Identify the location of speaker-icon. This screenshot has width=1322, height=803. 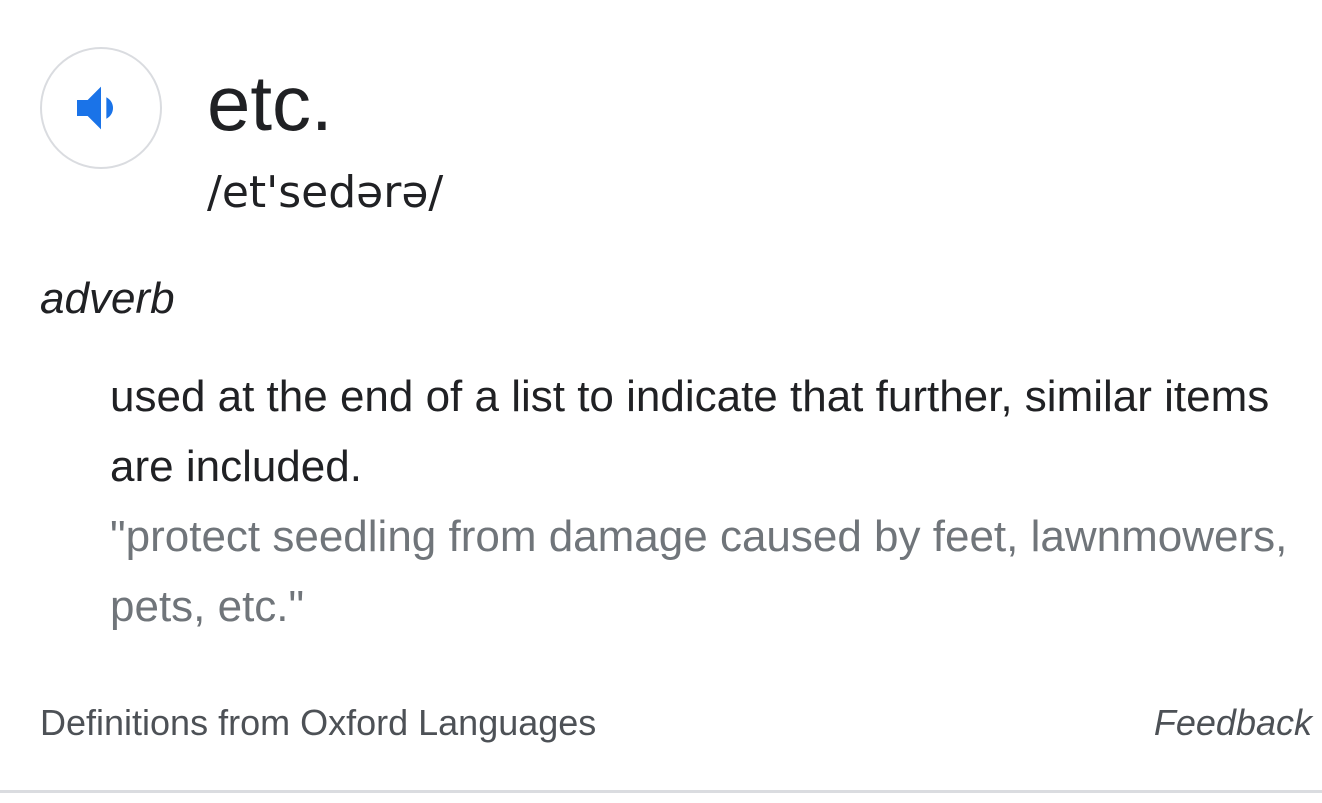
(101, 108).